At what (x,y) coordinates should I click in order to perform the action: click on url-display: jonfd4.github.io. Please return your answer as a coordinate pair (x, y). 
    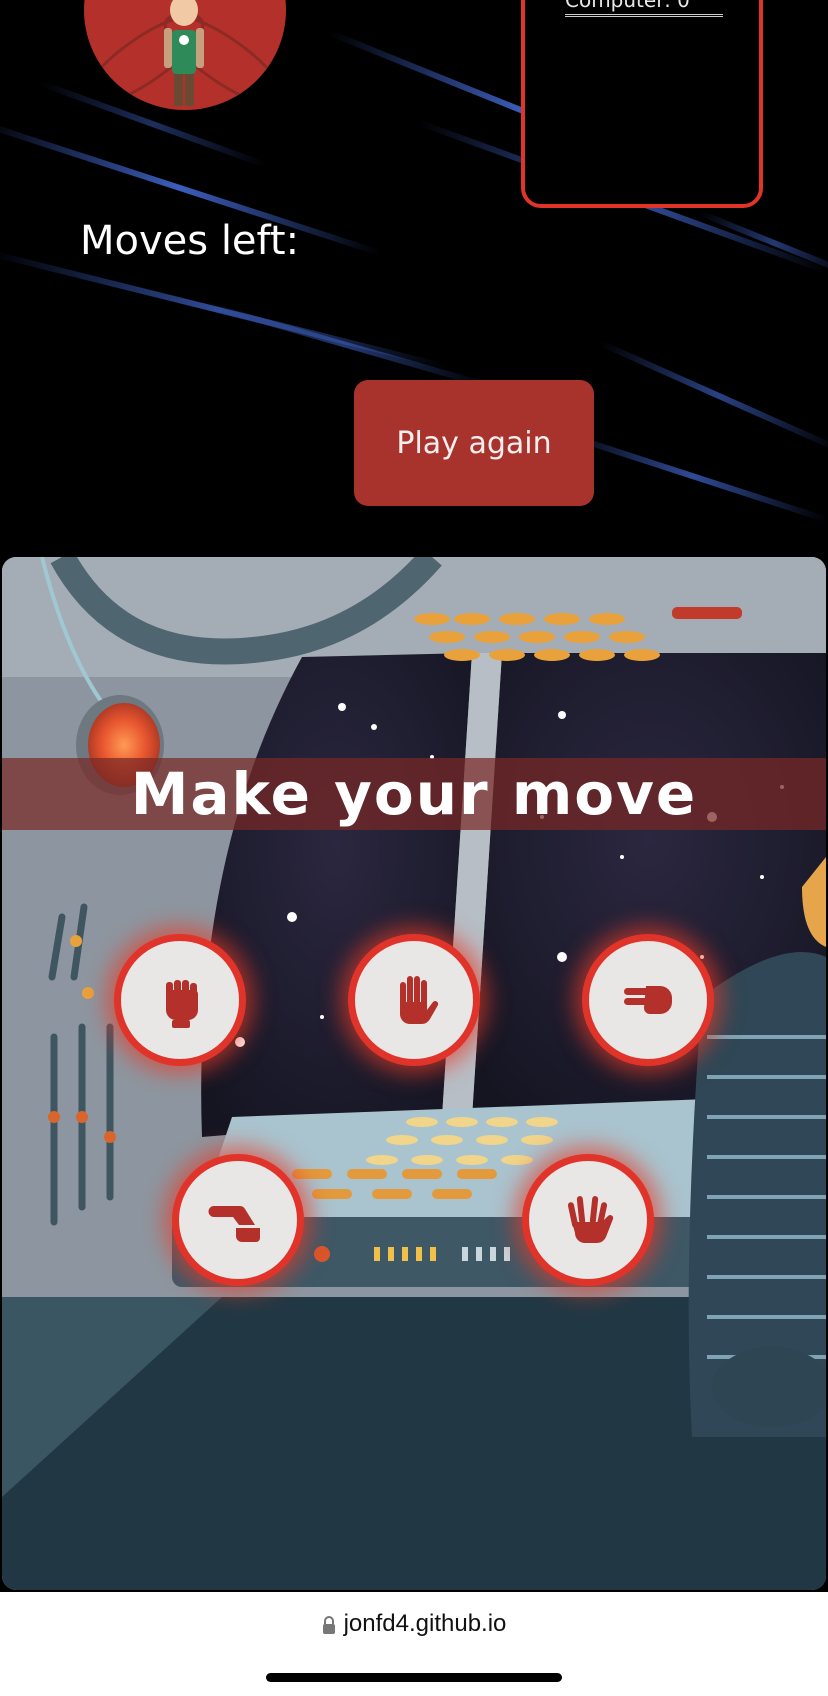
    Looking at the image, I should click on (414, 1624).